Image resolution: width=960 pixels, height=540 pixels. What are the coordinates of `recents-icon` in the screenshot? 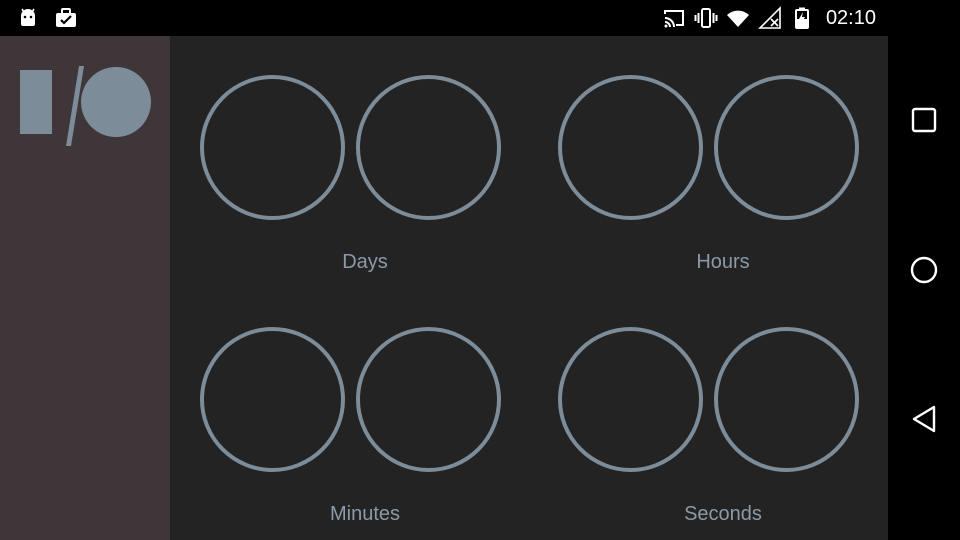 It's located at (924, 120).